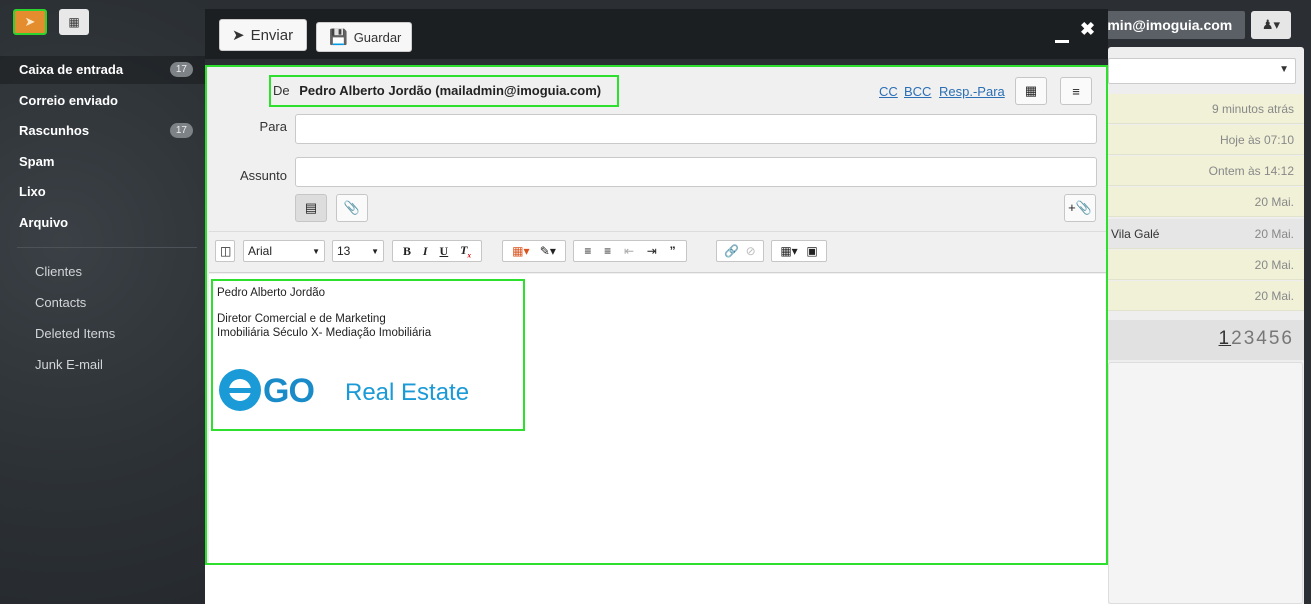 This screenshot has width=1311, height=604. Describe the element at coordinates (1087, 29) in the screenshot. I see `close-button: ✖` at that location.